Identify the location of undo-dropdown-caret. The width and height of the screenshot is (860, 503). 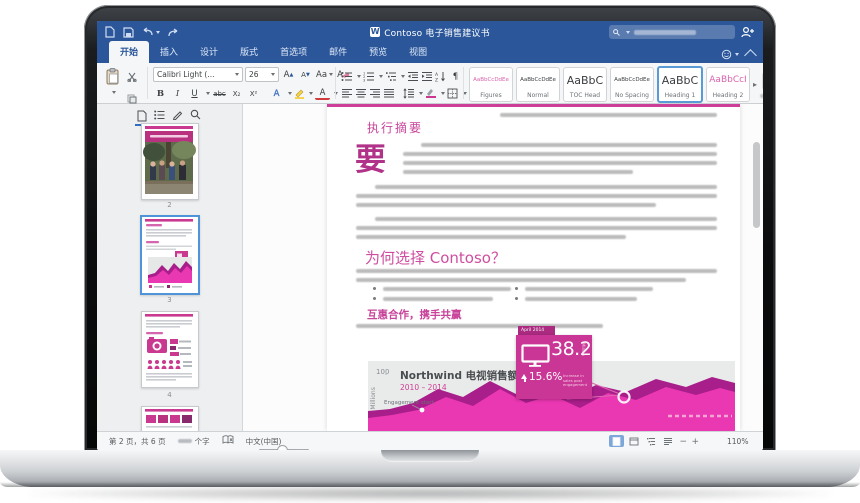
(158, 32).